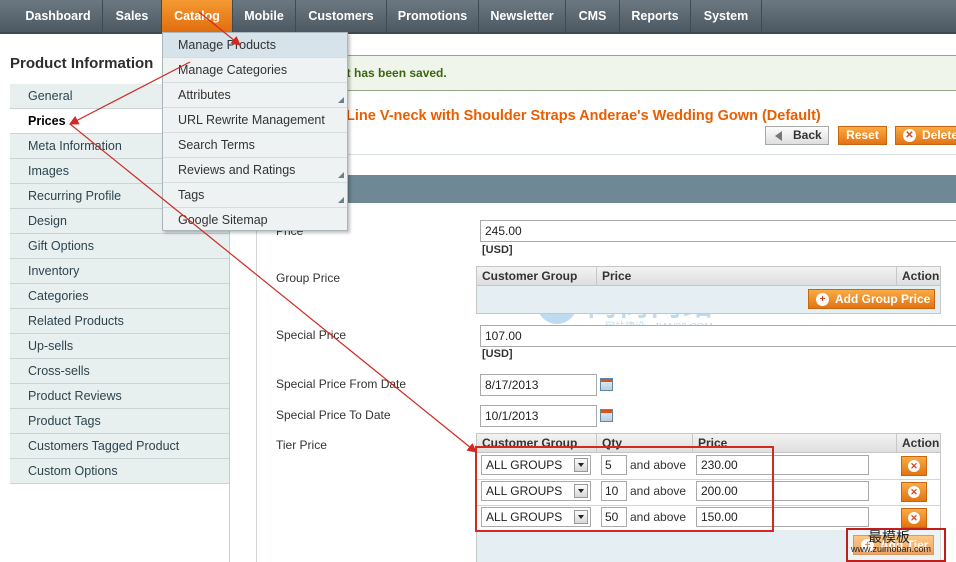  Describe the element at coordinates (129, 93) in the screenshot. I see `arrow-to-prices-tab` at that location.